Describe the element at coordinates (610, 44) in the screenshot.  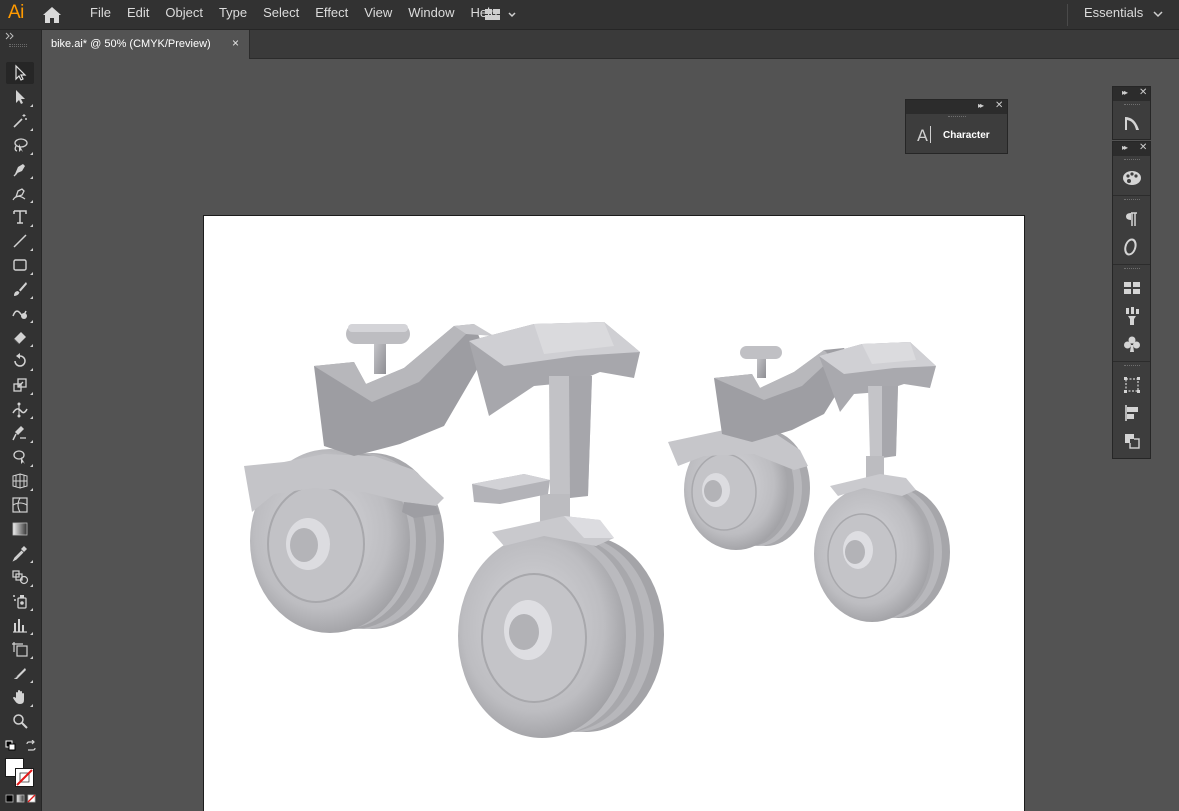
I see `document-tab-bar: bike.ai* @ 50% (CMYK/Preview) ×` at that location.